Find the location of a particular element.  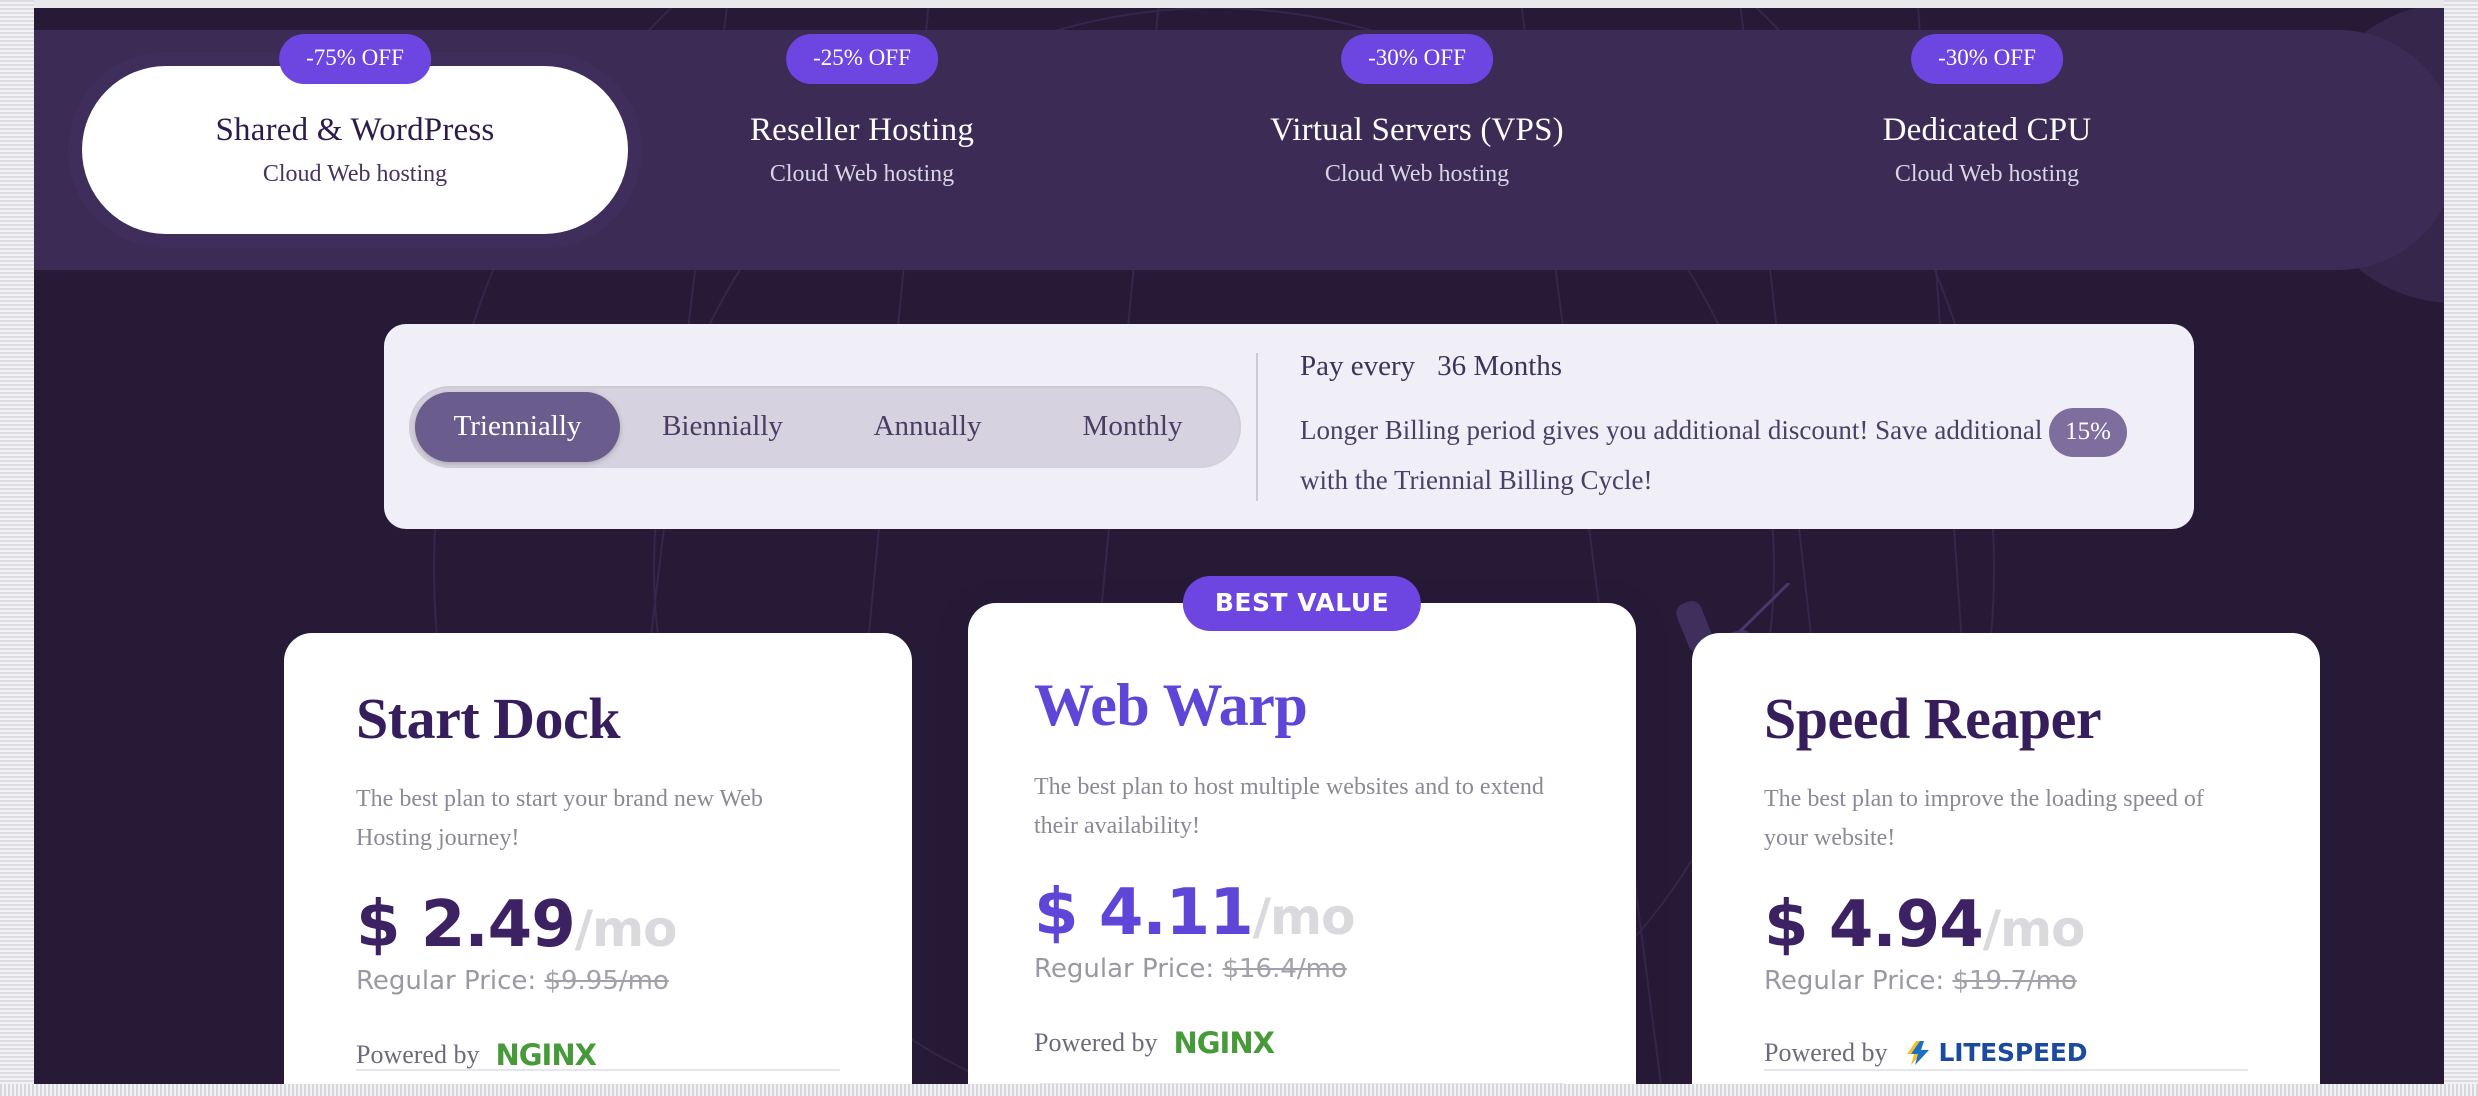

powered-by-row: Powered by LITESPEED is located at coordinates (2042, 1053).